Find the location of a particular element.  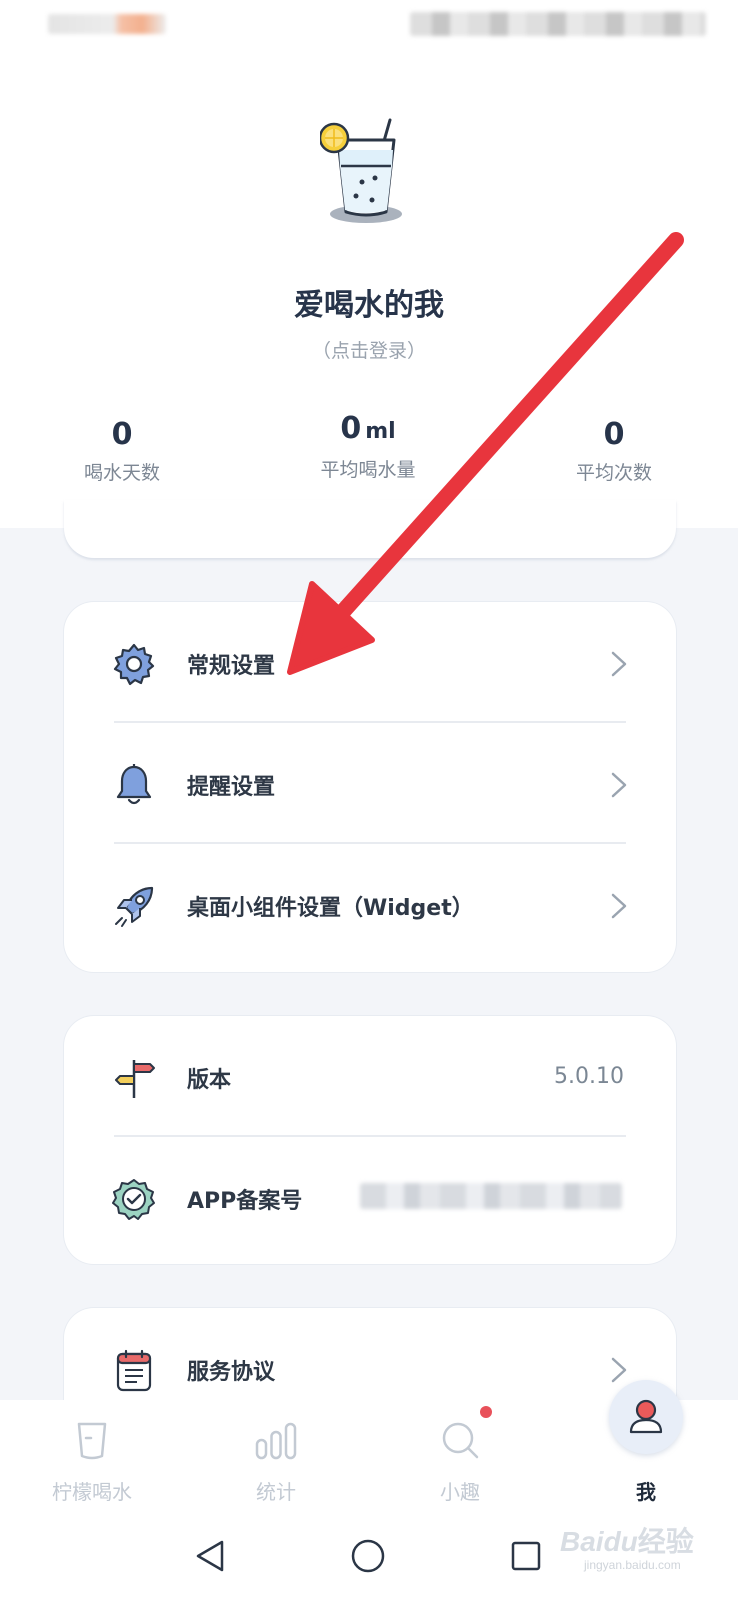

rocket-icon is located at coordinates (134, 906).